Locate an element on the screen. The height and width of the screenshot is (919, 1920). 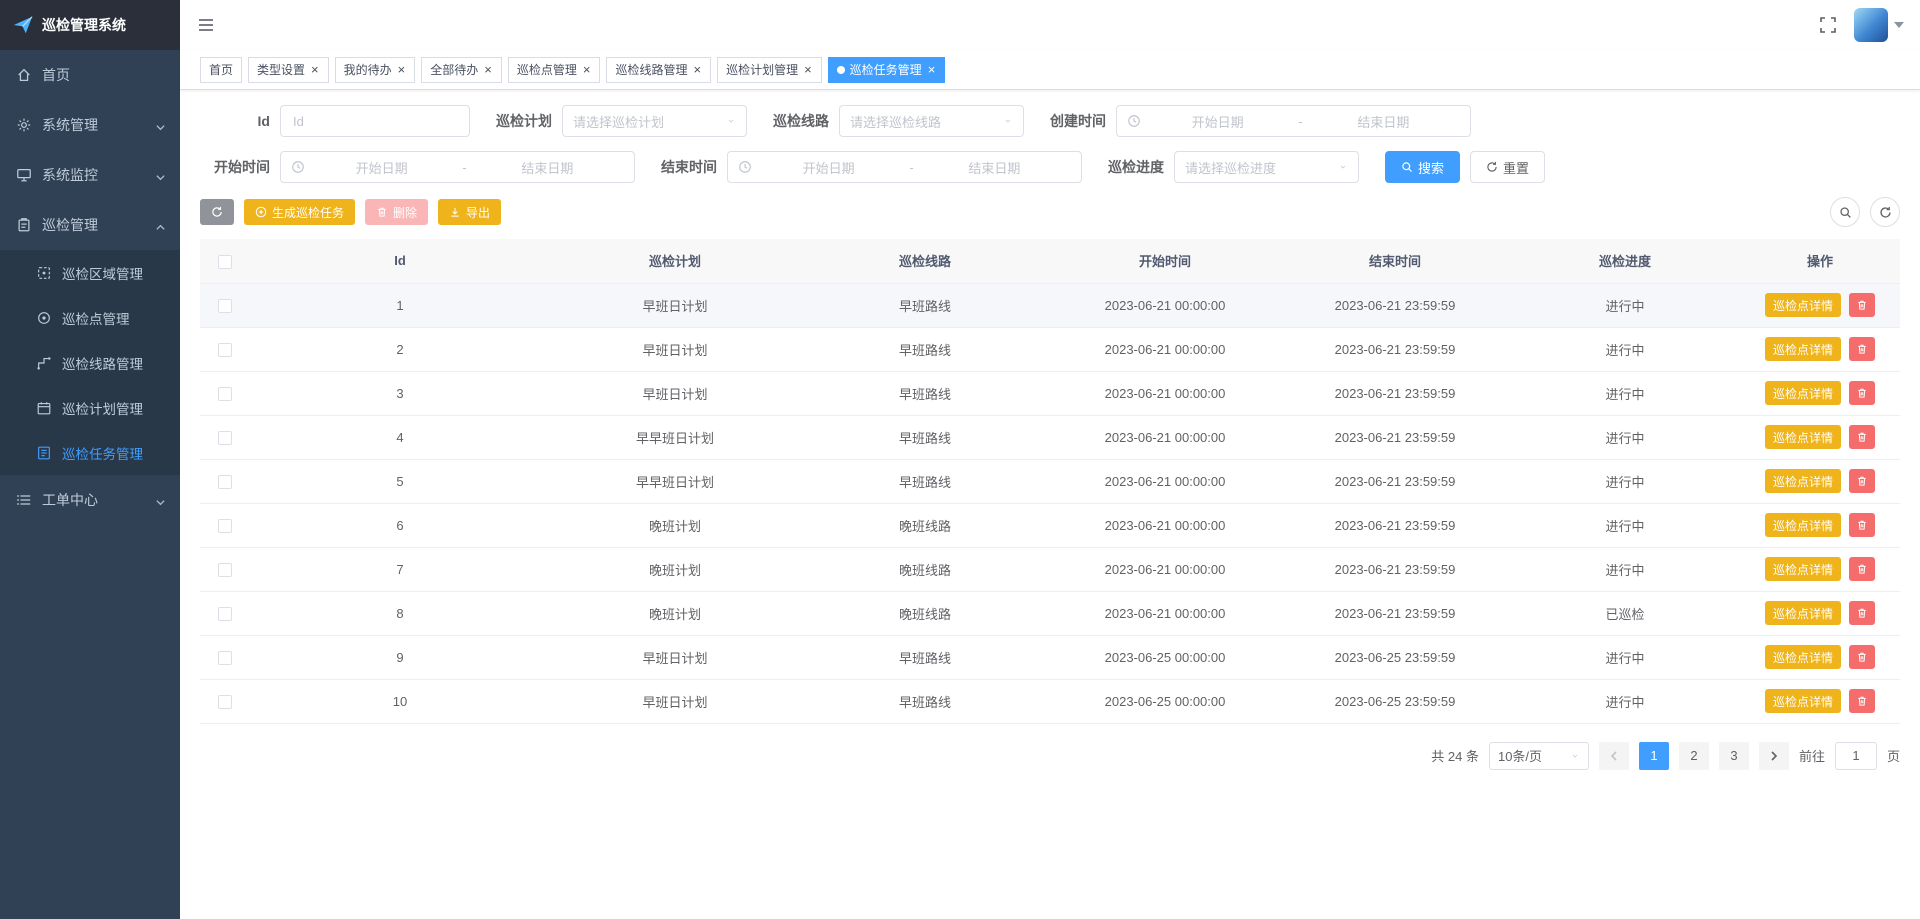
column-header-start: 开始时间 is located at coordinates (1165, 261).